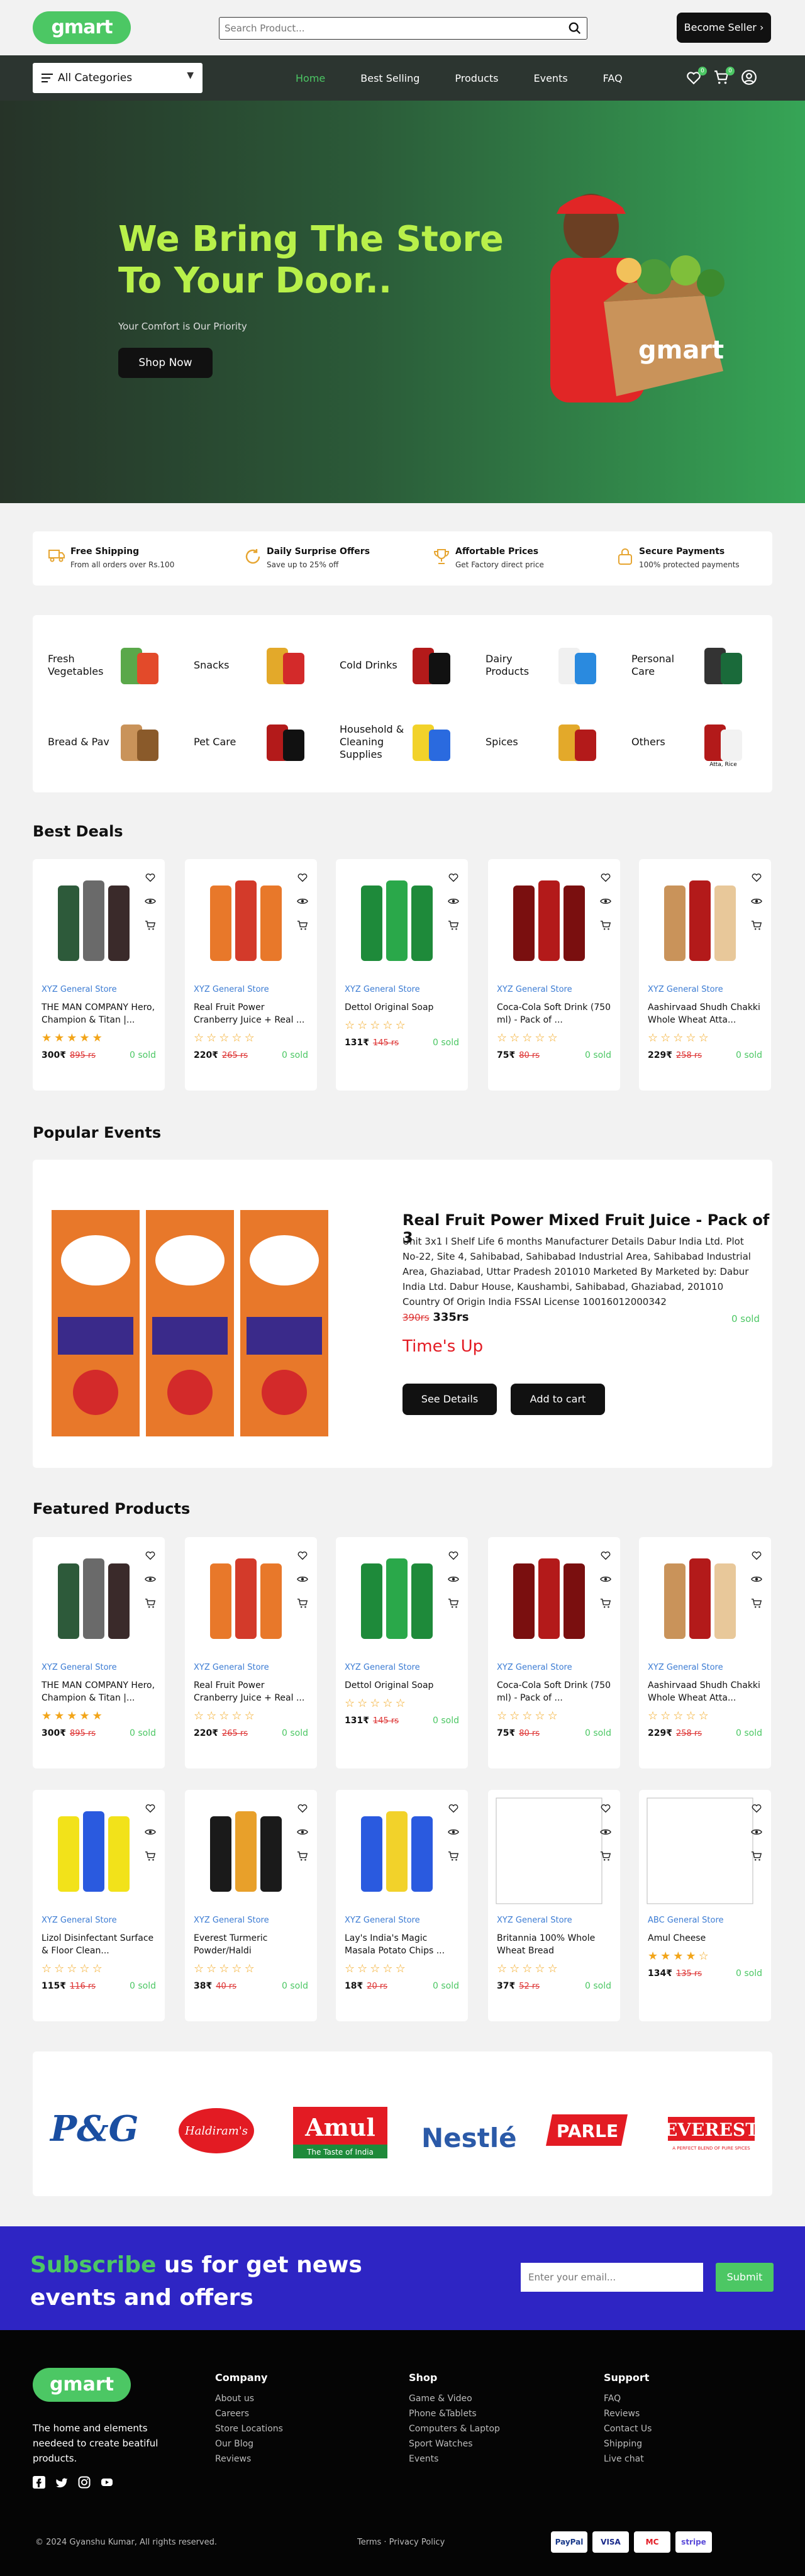  What do you see at coordinates (251, 665) in the screenshot?
I see `category-item: Snacks` at bounding box center [251, 665].